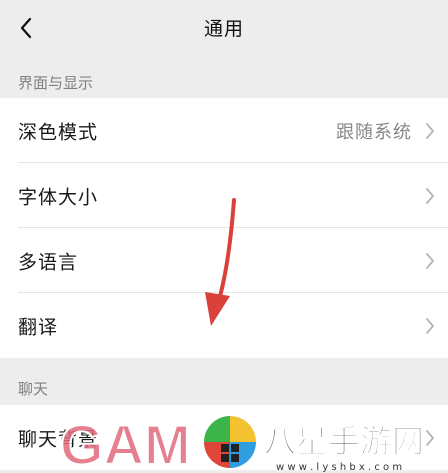  I want to click on page-title: 通用, so click(223, 29).